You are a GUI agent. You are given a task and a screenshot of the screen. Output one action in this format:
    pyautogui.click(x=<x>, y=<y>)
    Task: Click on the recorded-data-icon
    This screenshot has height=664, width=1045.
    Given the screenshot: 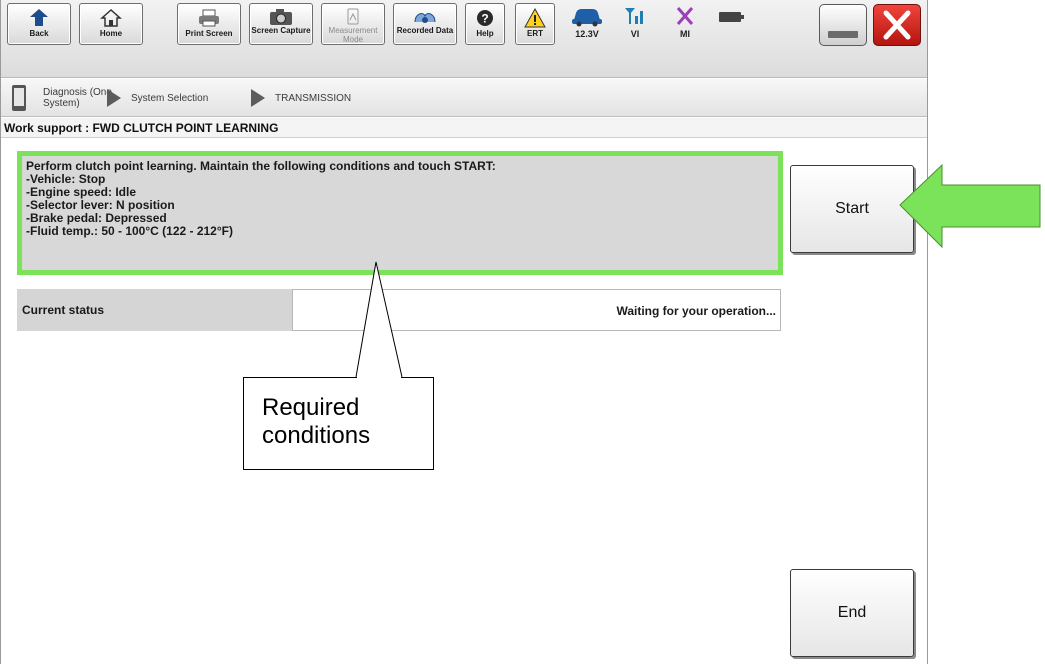 What is the action you would take?
    pyautogui.click(x=425, y=15)
    